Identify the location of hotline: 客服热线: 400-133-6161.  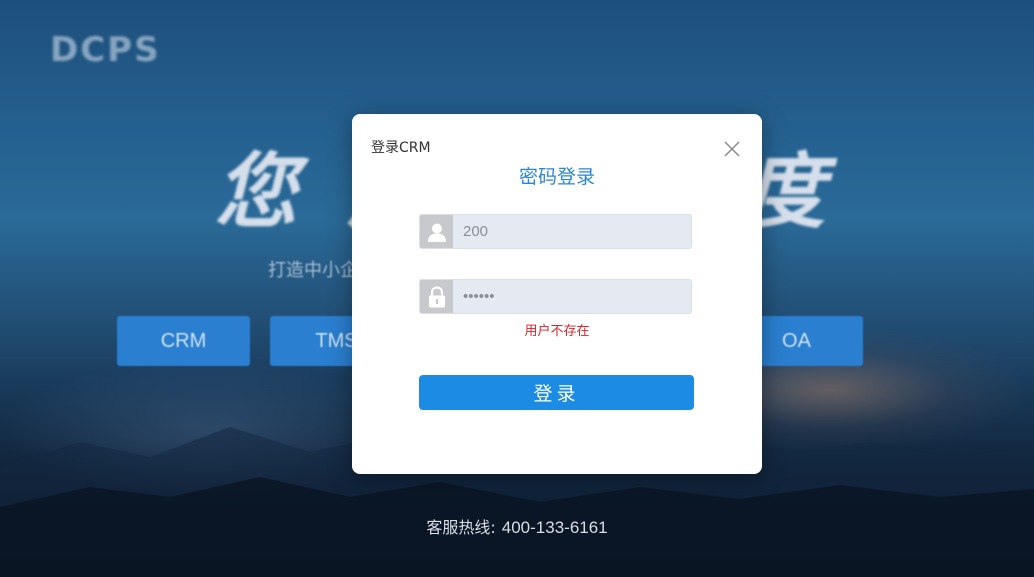
(517, 526).